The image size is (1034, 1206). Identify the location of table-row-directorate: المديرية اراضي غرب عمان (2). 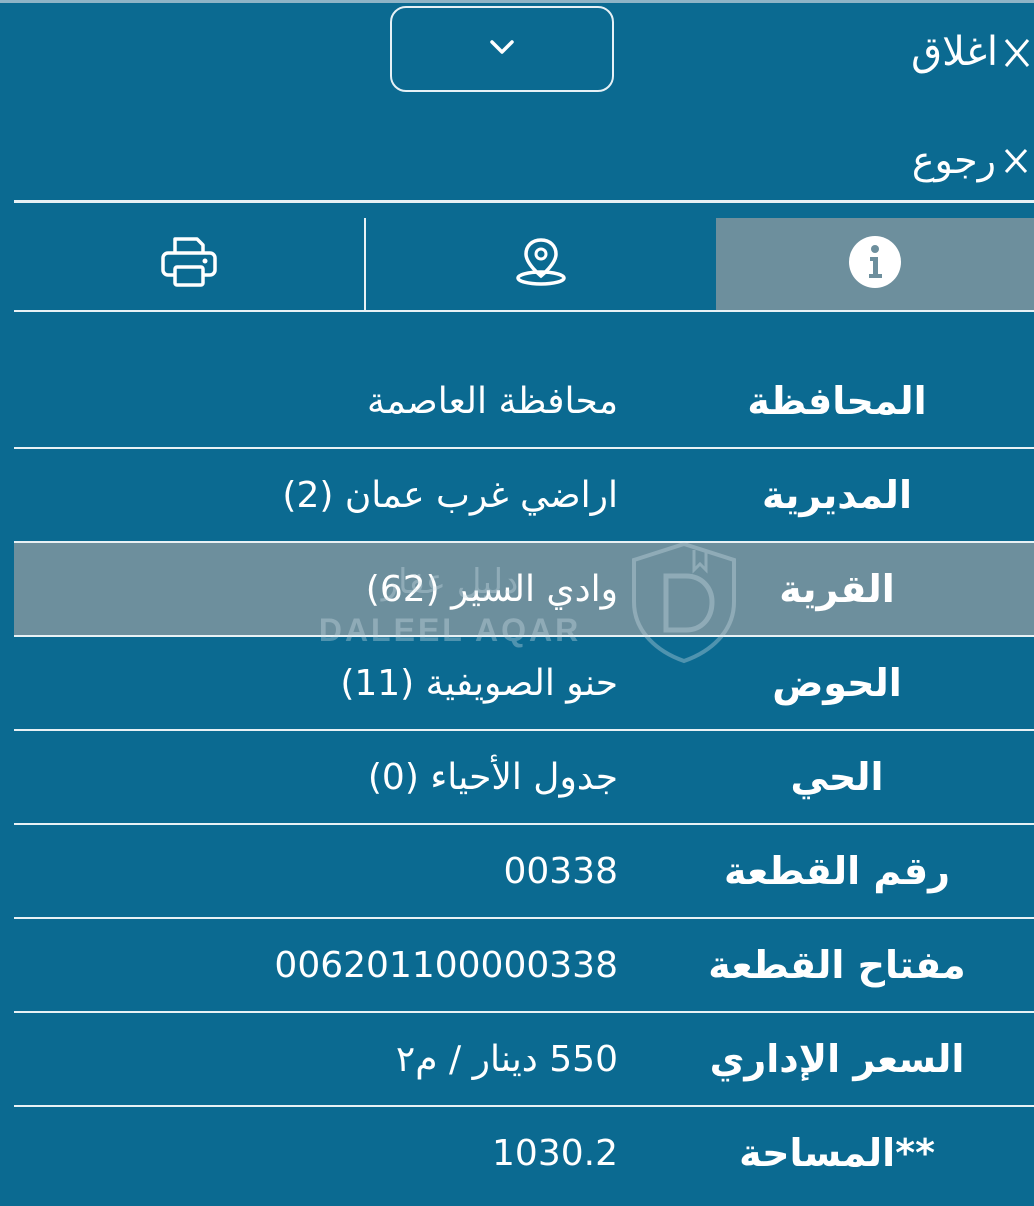
(524, 496).